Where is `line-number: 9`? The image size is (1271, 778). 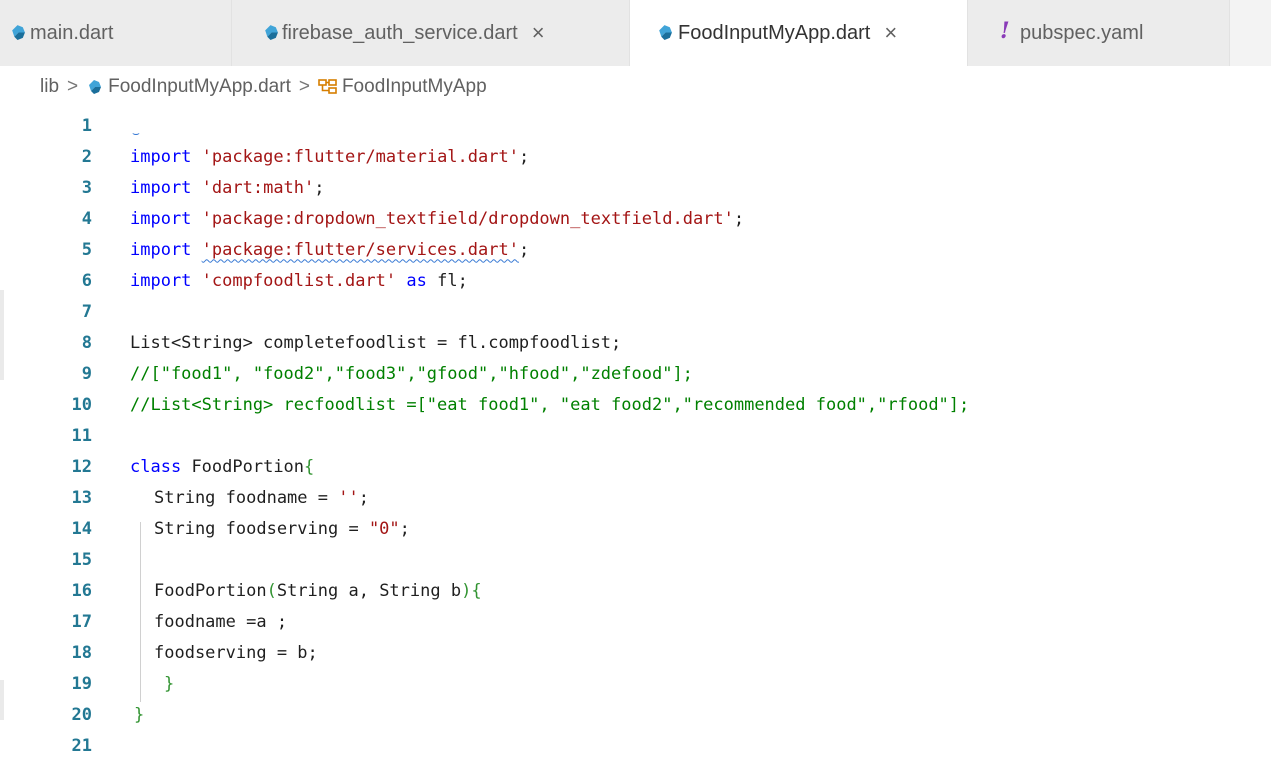
line-number: 9 is located at coordinates (86, 373).